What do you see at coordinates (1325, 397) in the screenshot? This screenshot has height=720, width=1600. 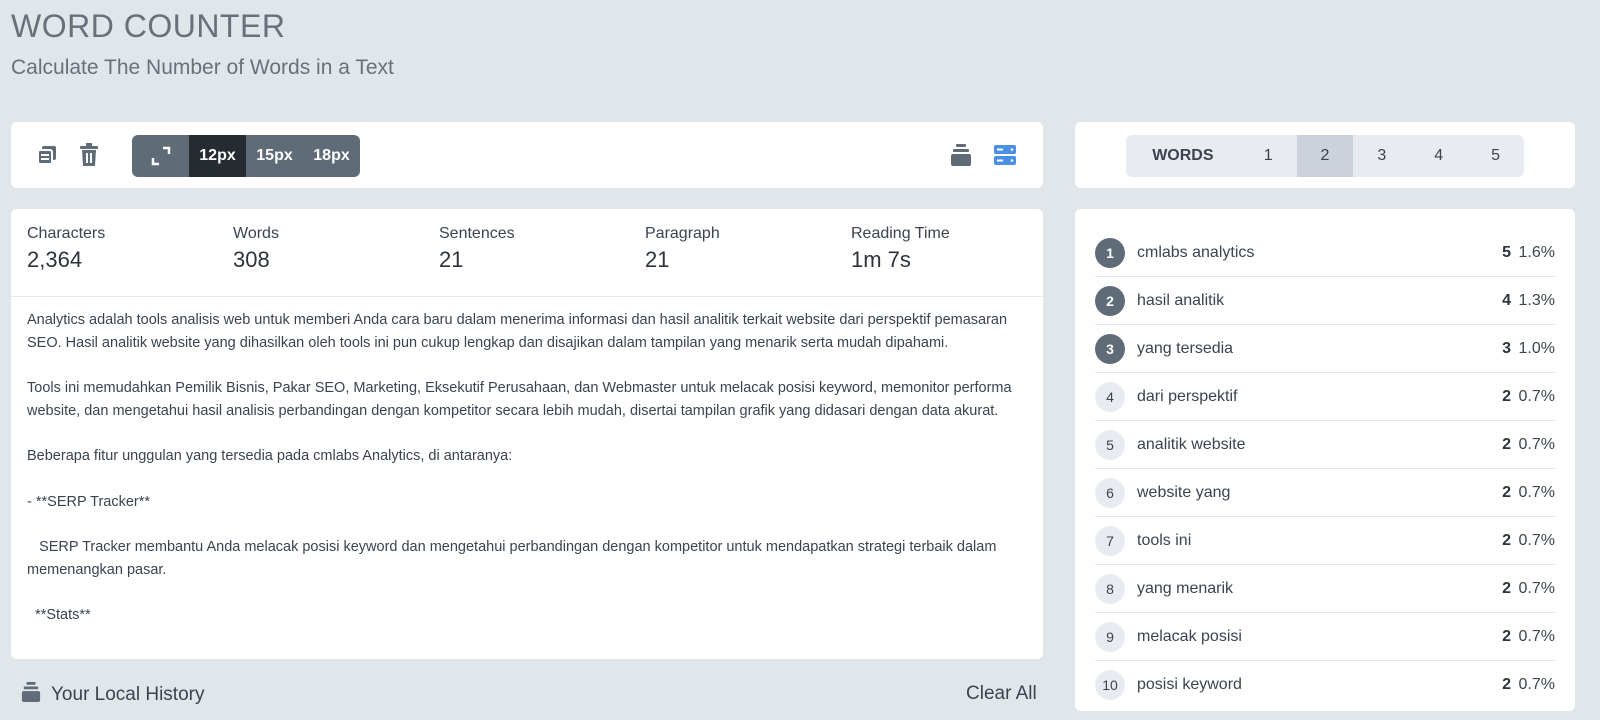 I see `keyword-row: 4 dari perspektif 2 0.7%` at bounding box center [1325, 397].